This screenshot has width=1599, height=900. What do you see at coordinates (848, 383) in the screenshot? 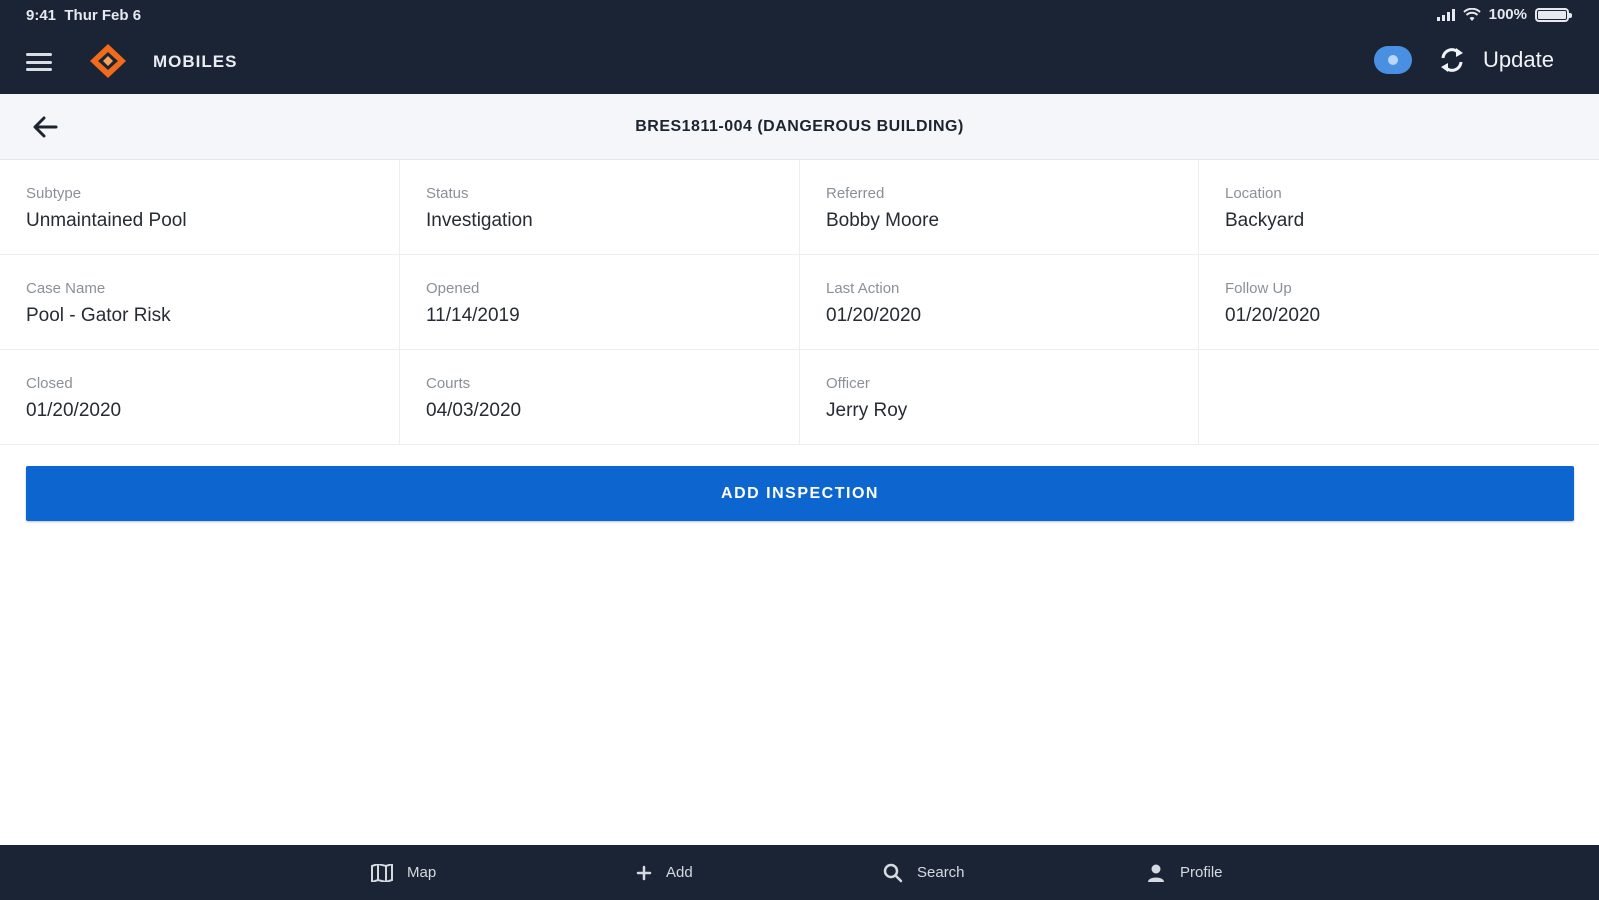
I see `detail-label: Officer` at bounding box center [848, 383].